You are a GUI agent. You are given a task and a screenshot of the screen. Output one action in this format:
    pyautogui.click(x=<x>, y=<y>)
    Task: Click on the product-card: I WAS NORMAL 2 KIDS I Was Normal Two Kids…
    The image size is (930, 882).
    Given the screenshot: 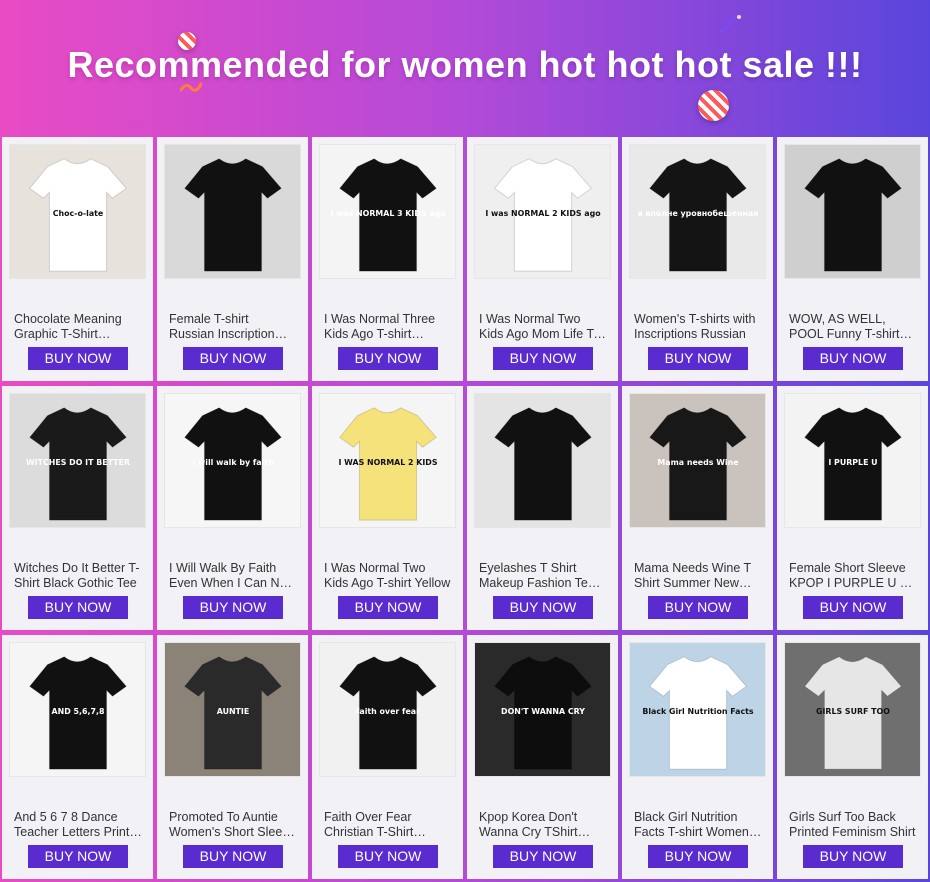 What is the action you would take?
    pyautogui.click(x=387, y=508)
    